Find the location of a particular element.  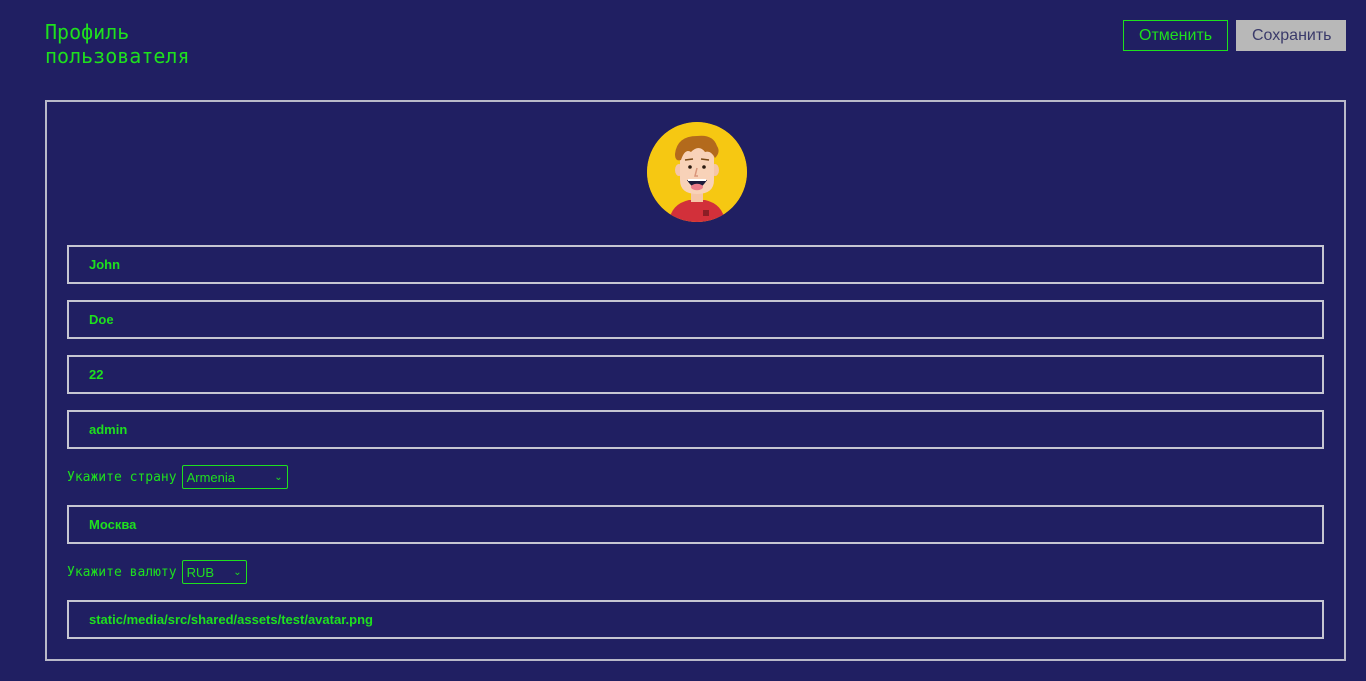

cancel-button: Отменить is located at coordinates (1175, 35).